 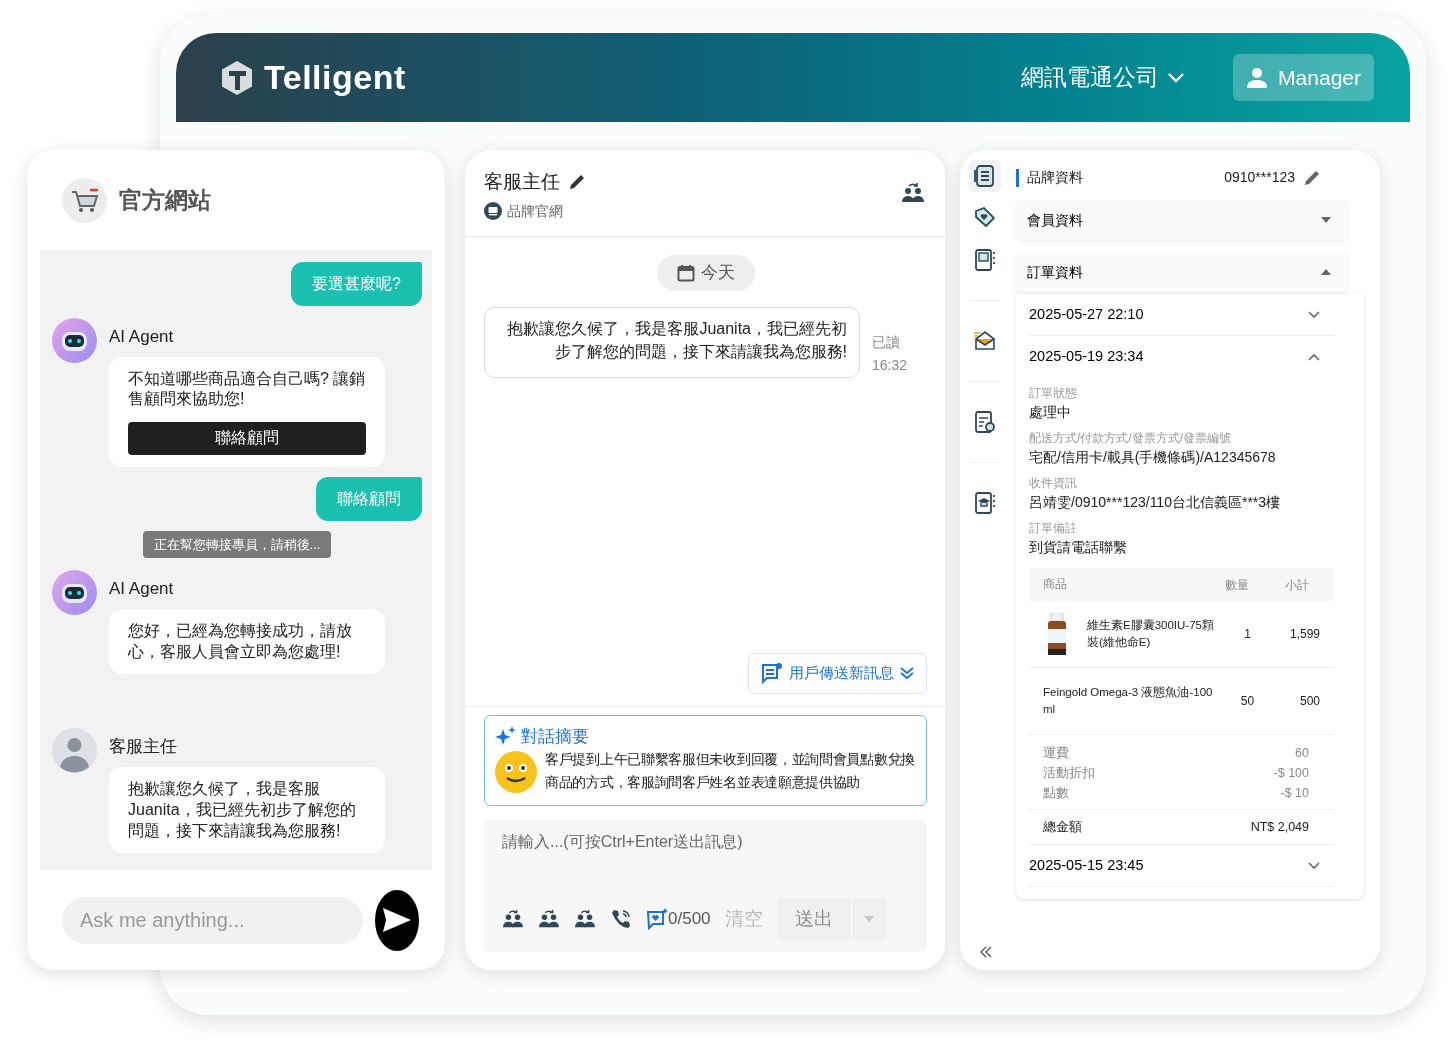 What do you see at coordinates (1069, 773) in the screenshot?
I see `fee-label: 活動折扣` at bounding box center [1069, 773].